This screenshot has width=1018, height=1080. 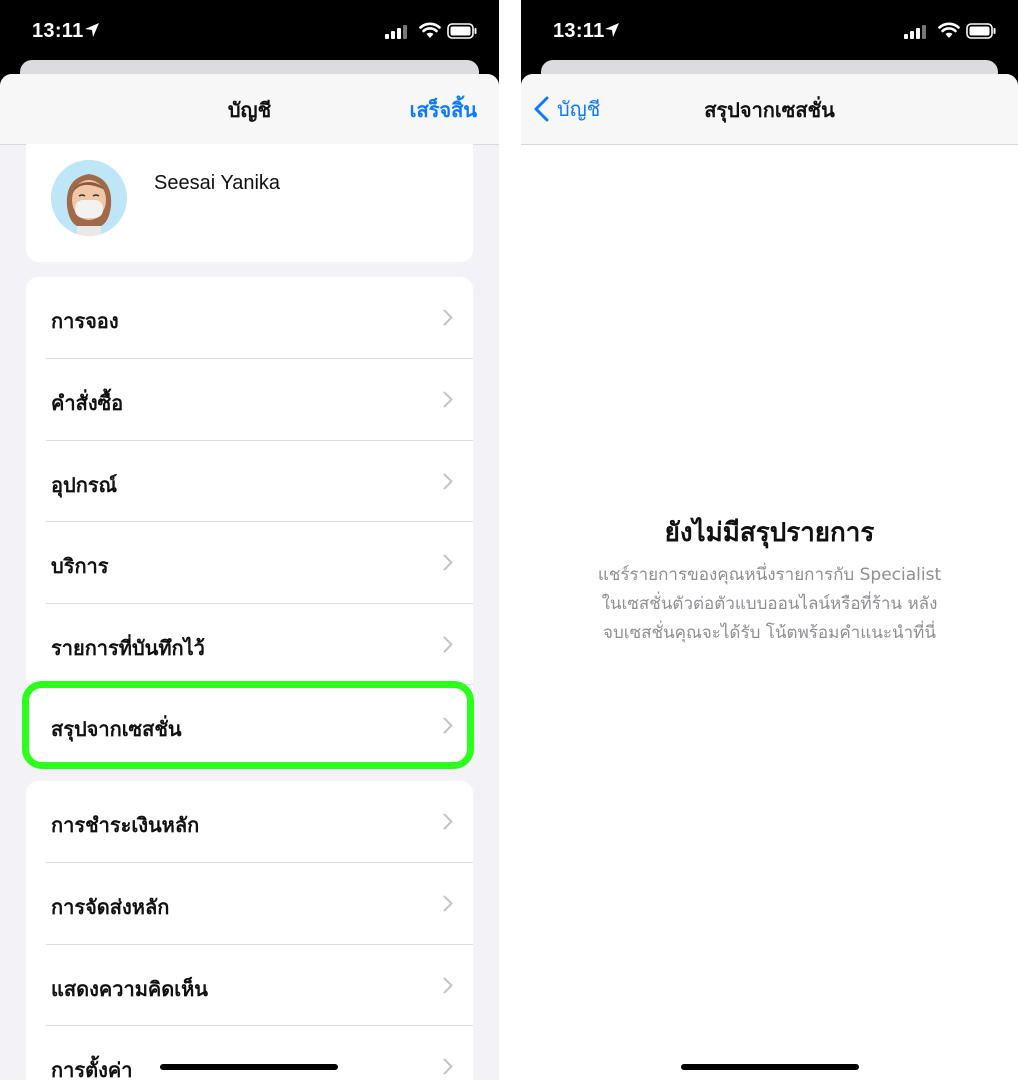 I want to click on done-button: เสร็จสิ้น, so click(x=443, y=110).